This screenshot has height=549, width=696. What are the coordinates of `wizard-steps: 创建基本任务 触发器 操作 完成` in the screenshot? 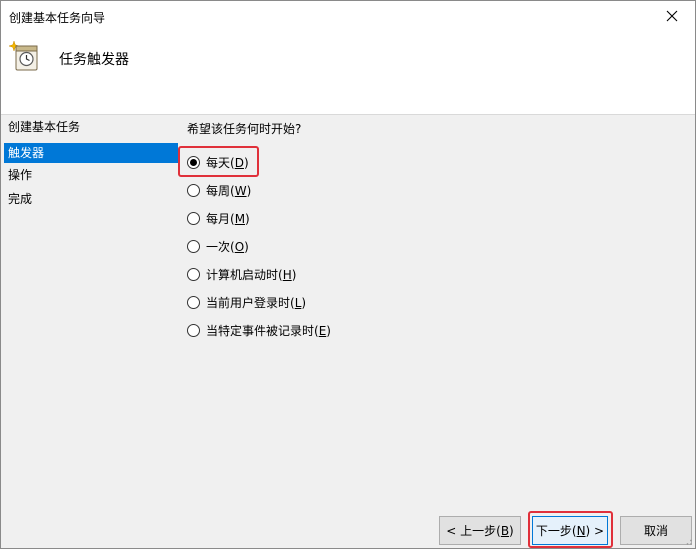 It's located at (91, 165).